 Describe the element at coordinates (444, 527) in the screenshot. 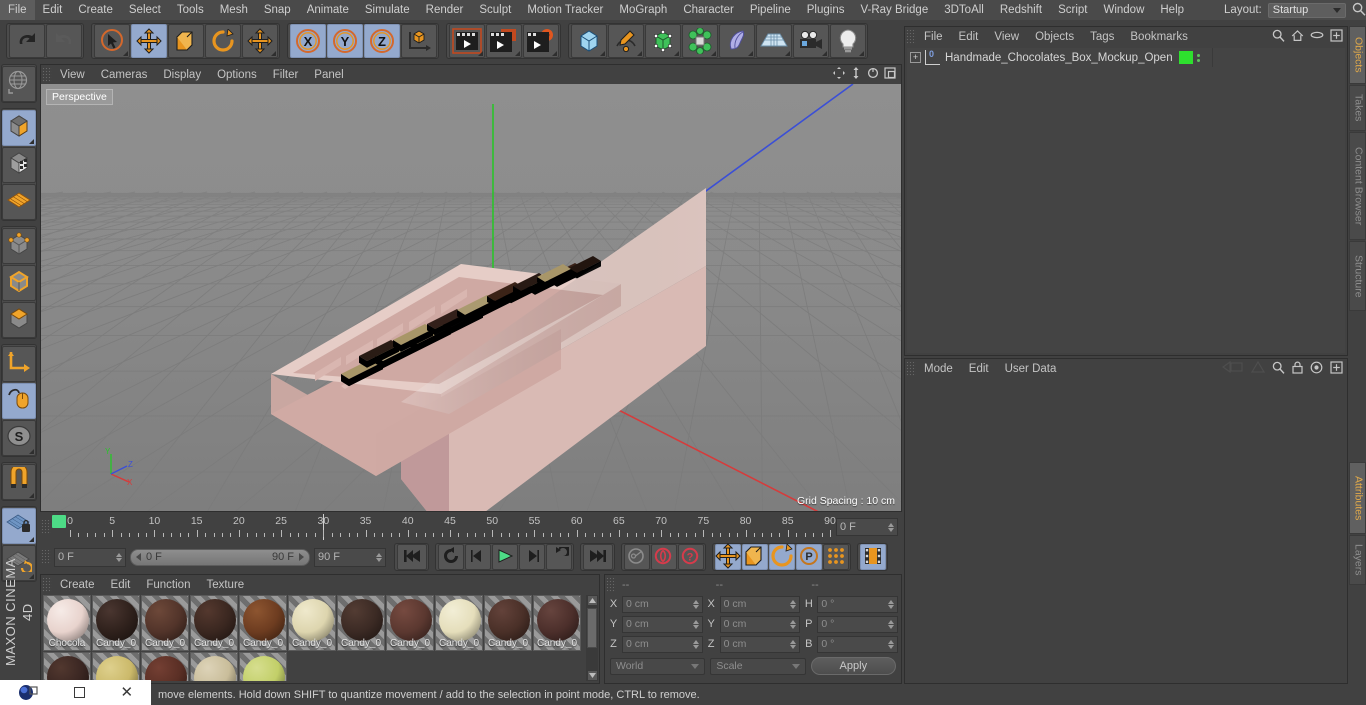

I see `timeline-track: 051015202530354045505560657075808590` at that location.